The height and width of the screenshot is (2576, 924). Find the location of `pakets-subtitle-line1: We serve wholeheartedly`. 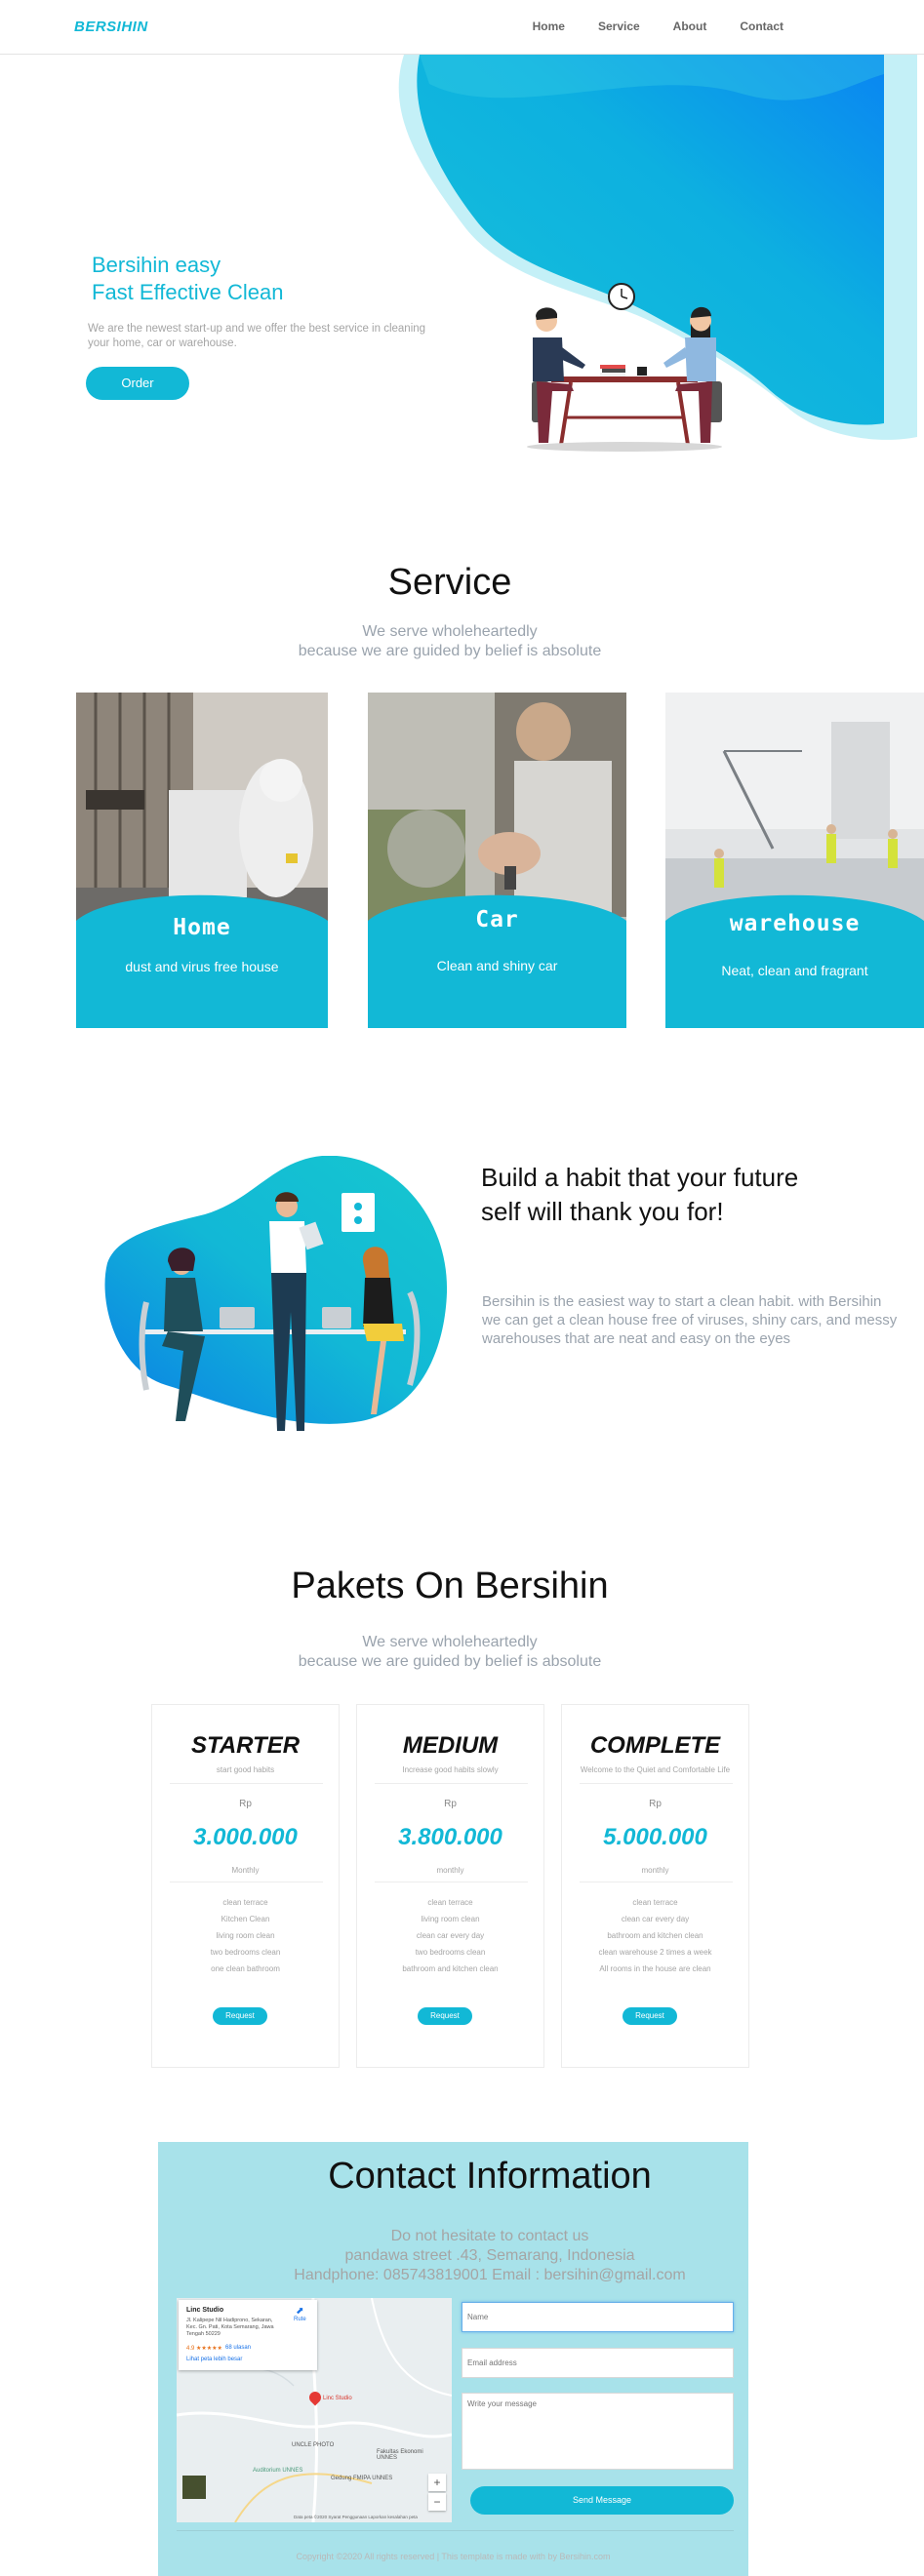

pakets-subtitle-line1: We serve wholeheartedly is located at coordinates (450, 1642).